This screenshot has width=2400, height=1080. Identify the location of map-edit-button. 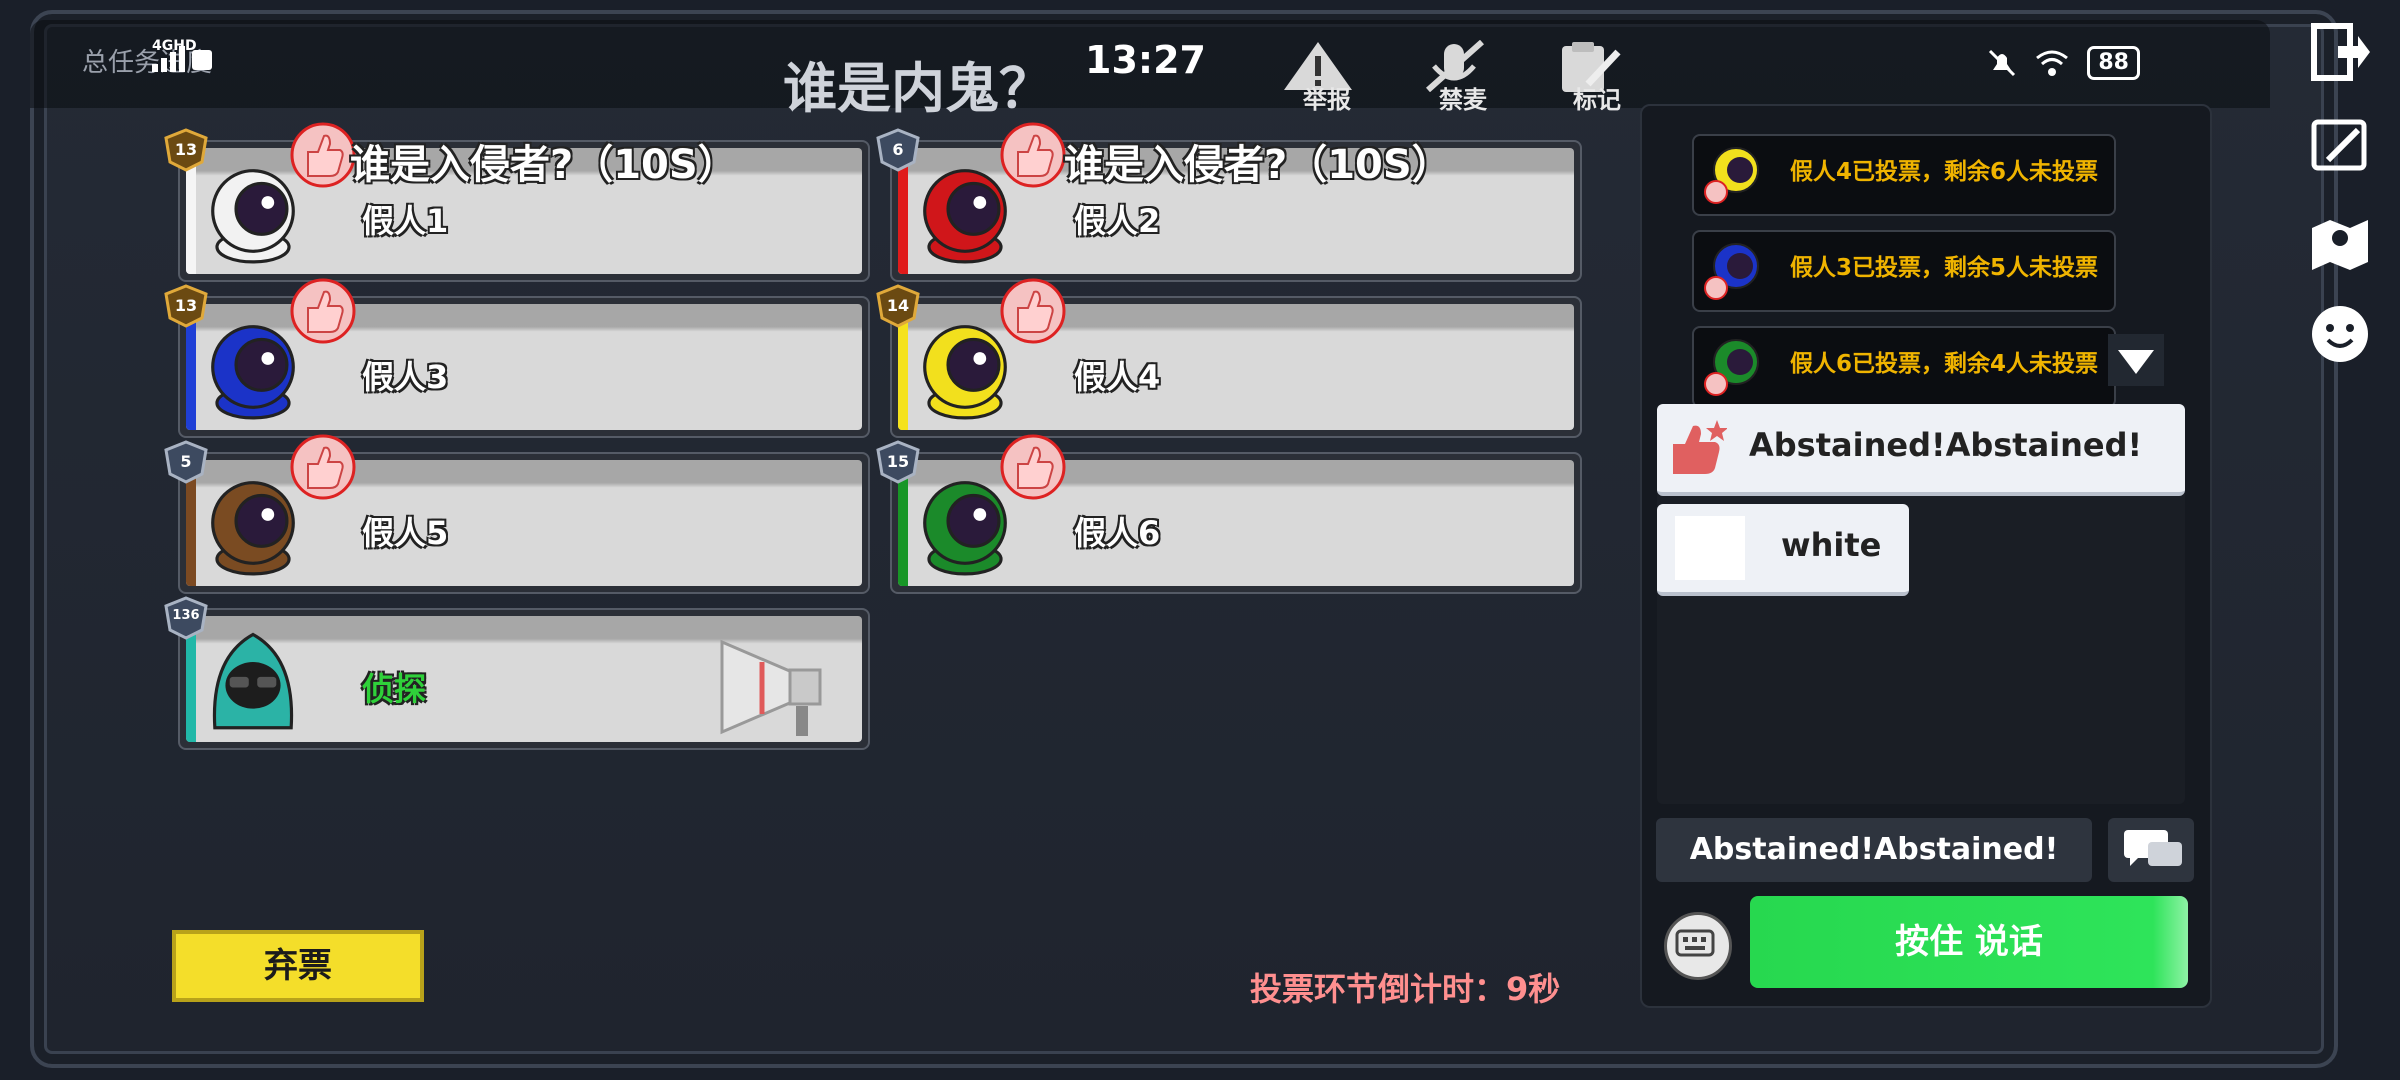
(2340, 146).